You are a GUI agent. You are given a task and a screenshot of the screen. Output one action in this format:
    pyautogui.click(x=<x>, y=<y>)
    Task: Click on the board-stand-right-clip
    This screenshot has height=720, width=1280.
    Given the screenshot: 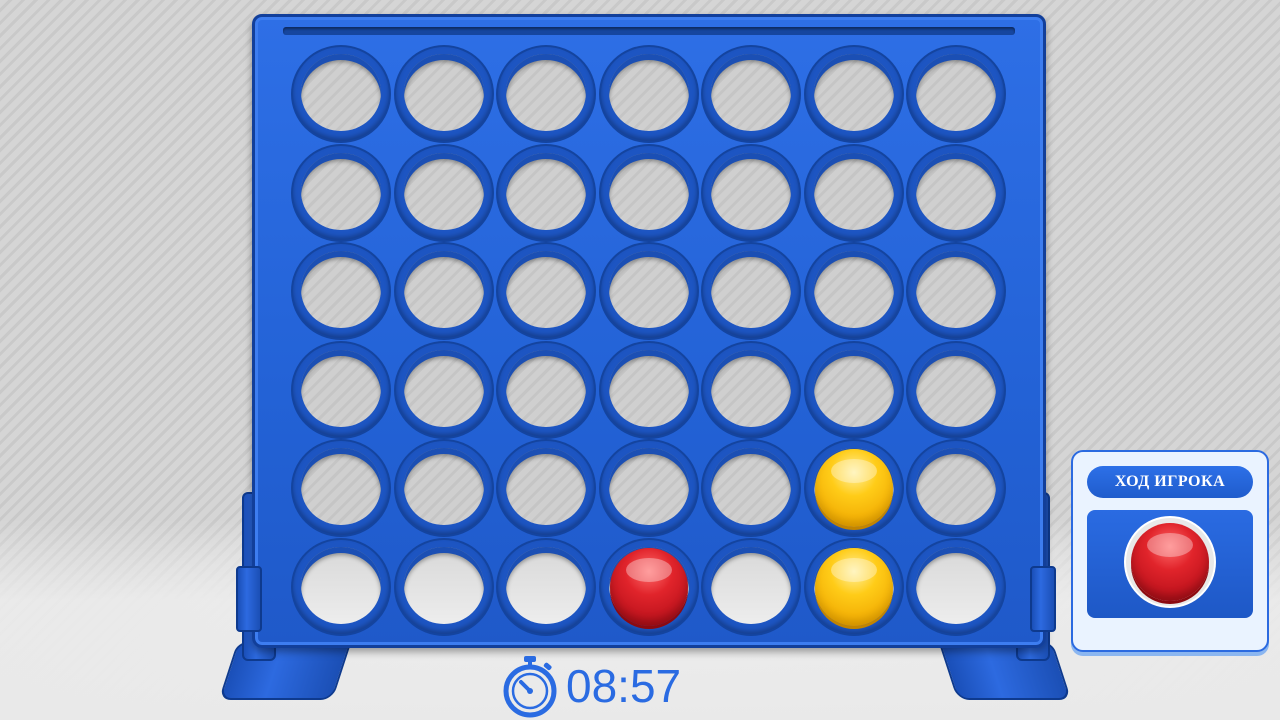 What is the action you would take?
    pyautogui.click(x=1043, y=599)
    